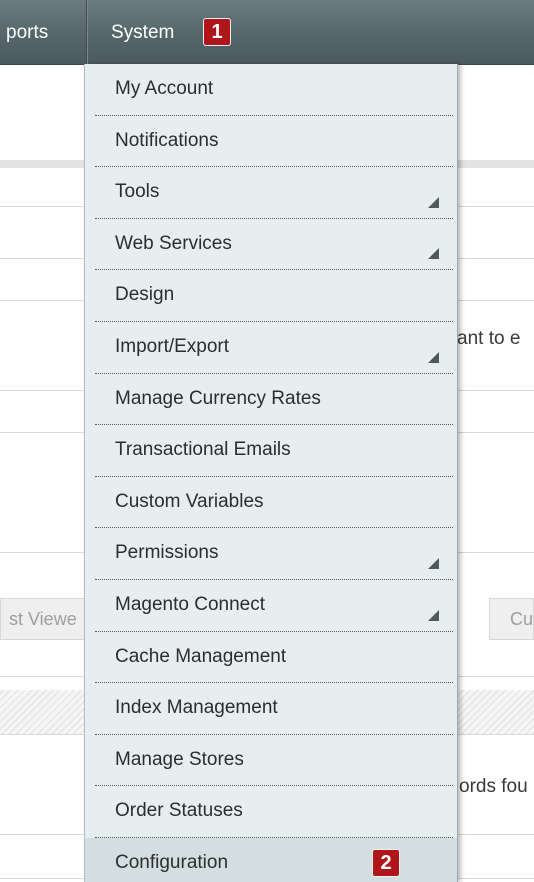 The height and width of the screenshot is (882, 534). I want to click on menu-item-design: Design, so click(274, 296).